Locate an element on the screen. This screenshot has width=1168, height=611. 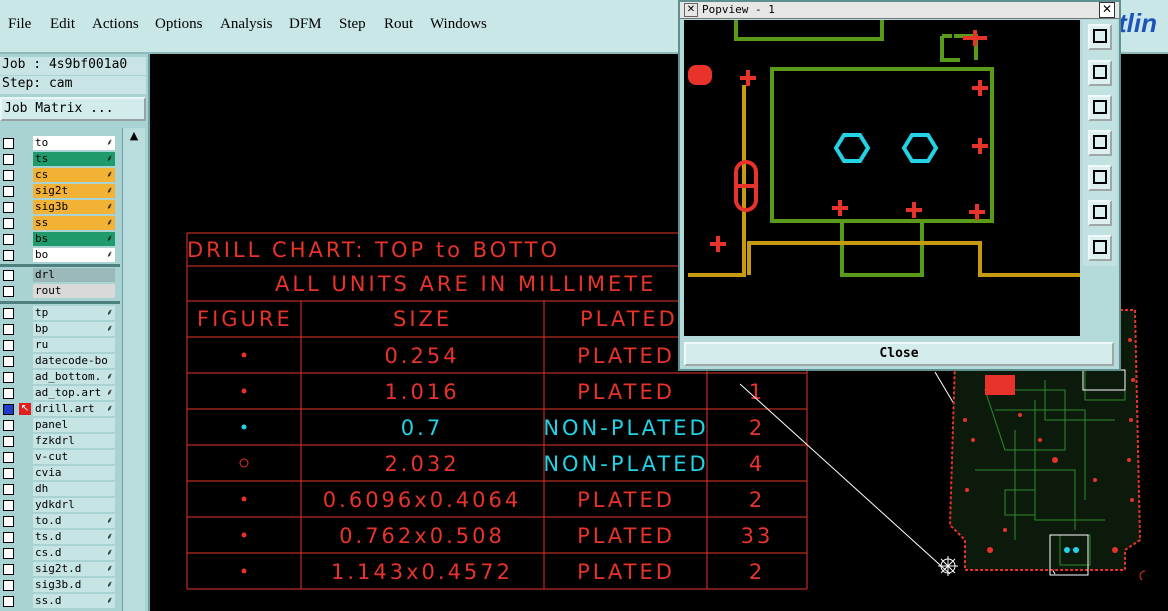
layer-row: sig3b ⸙ is located at coordinates (60, 207).